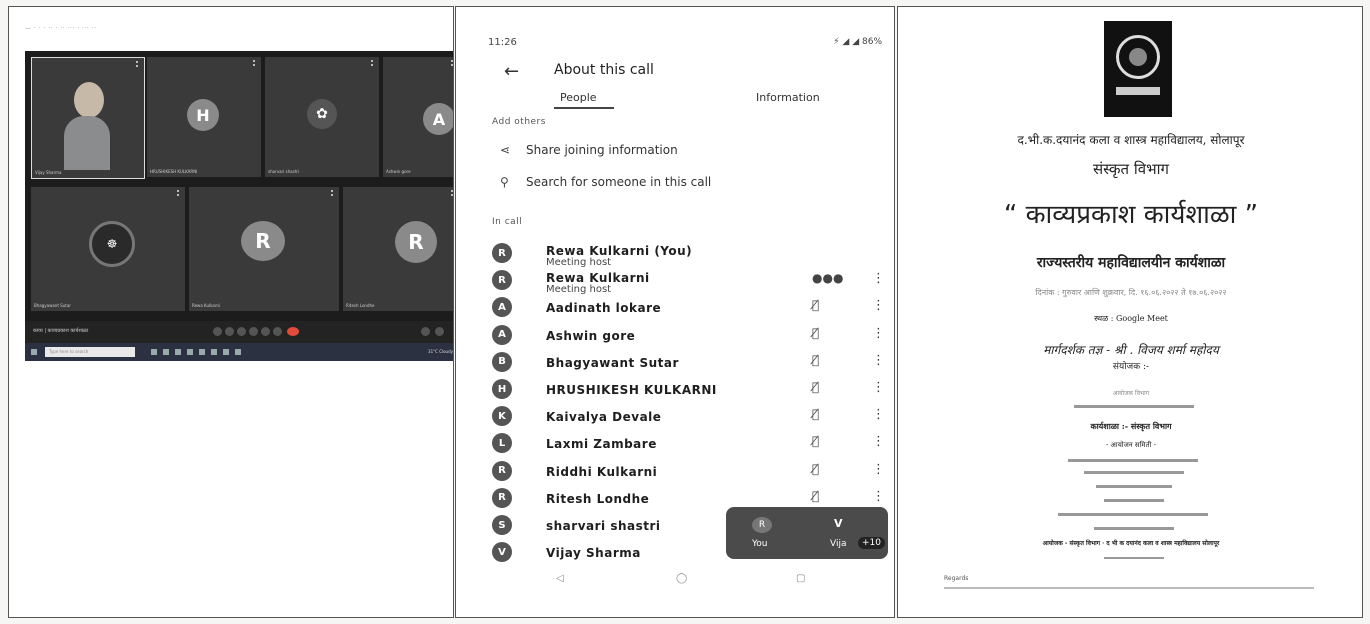 The height and width of the screenshot is (624, 1370). What do you see at coordinates (154, 352) in the screenshot?
I see `task-view-icon` at bounding box center [154, 352].